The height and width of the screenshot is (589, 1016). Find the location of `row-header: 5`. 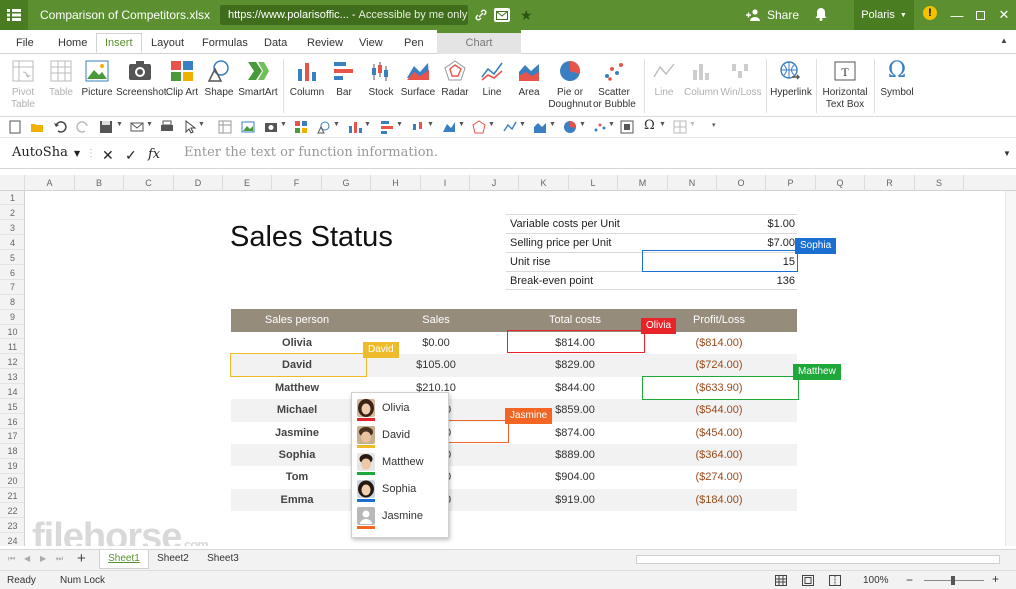

row-header: 5 is located at coordinates (12, 258).